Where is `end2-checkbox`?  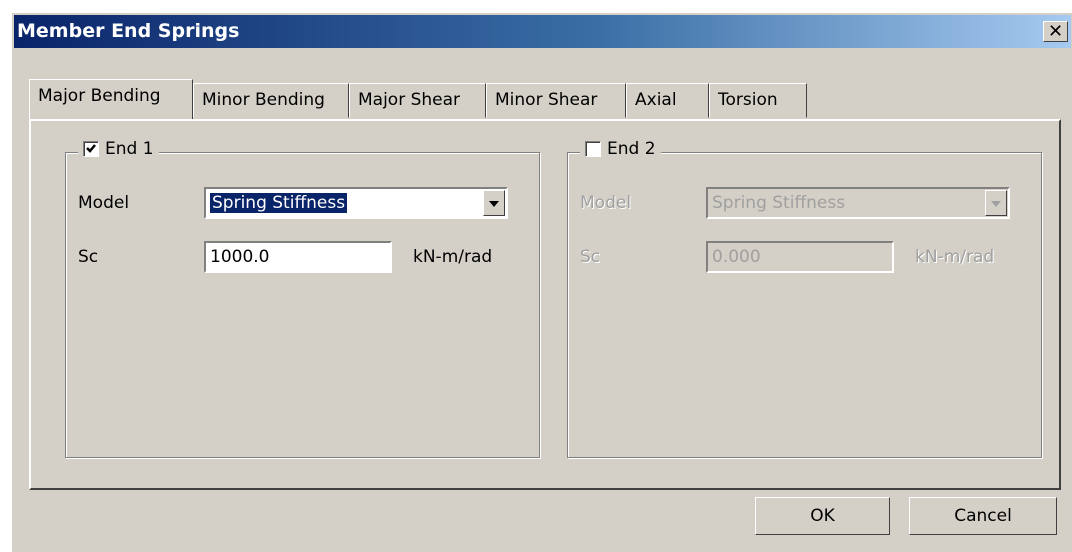
end2-checkbox is located at coordinates (593, 149).